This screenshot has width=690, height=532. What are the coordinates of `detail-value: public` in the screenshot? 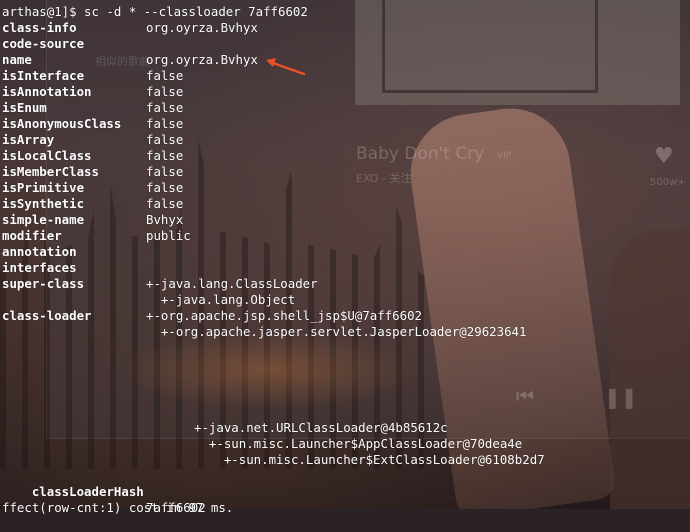 It's located at (168, 235).